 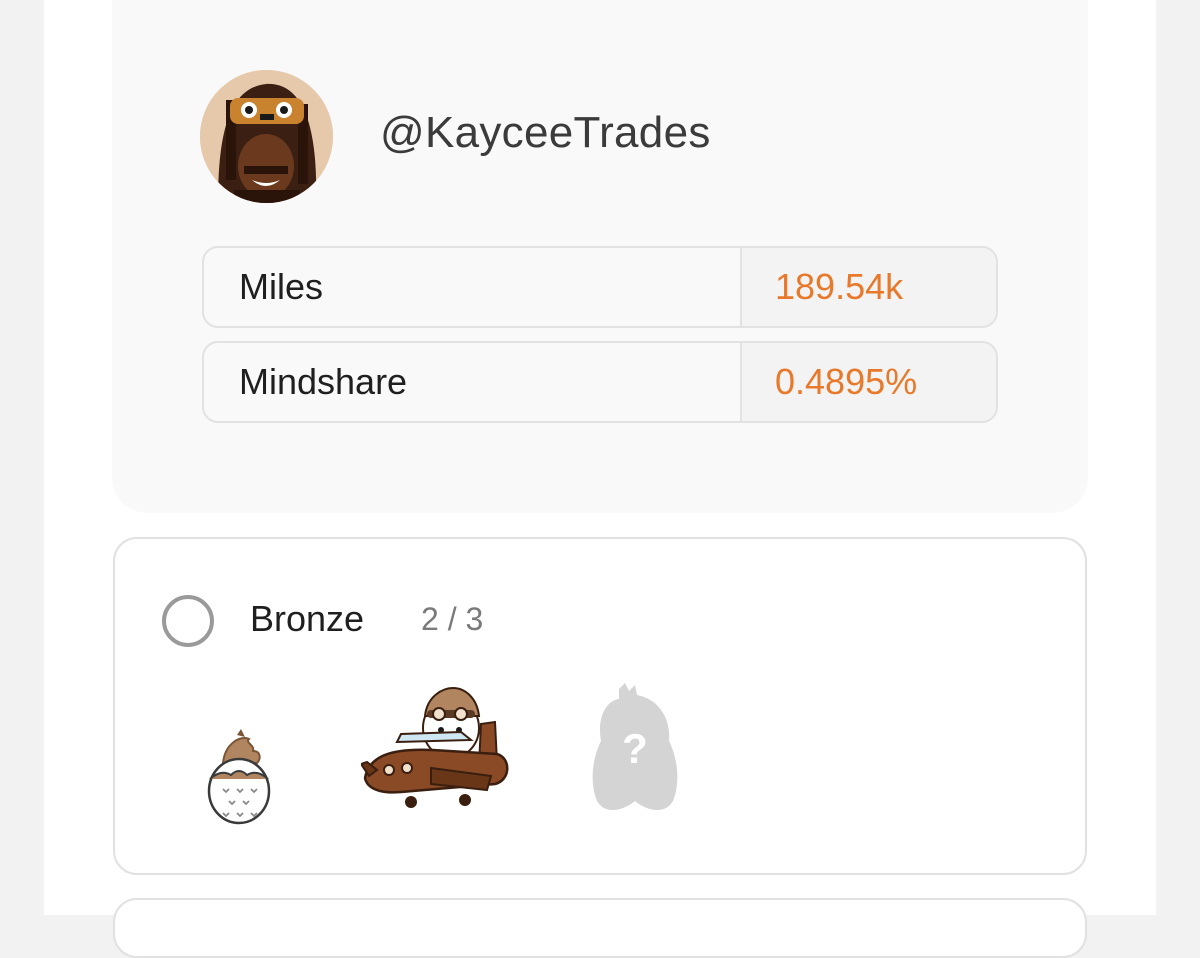 I want to click on username: @KayceeTrades, so click(x=545, y=132).